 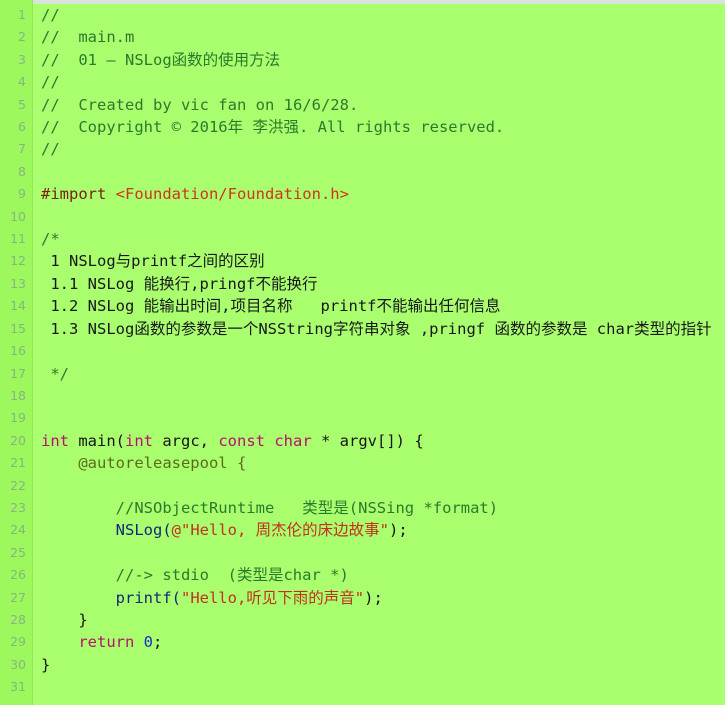 I want to click on line-number: 7, so click(x=22, y=149).